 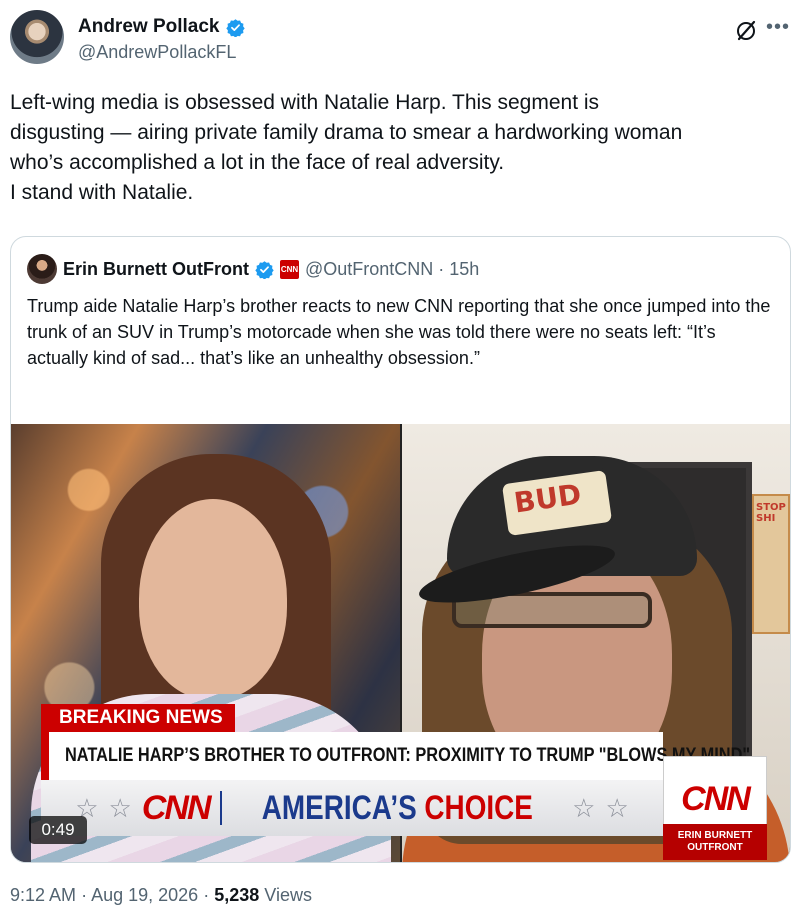 What do you see at coordinates (746, 31) in the screenshot?
I see `grok-icon` at bounding box center [746, 31].